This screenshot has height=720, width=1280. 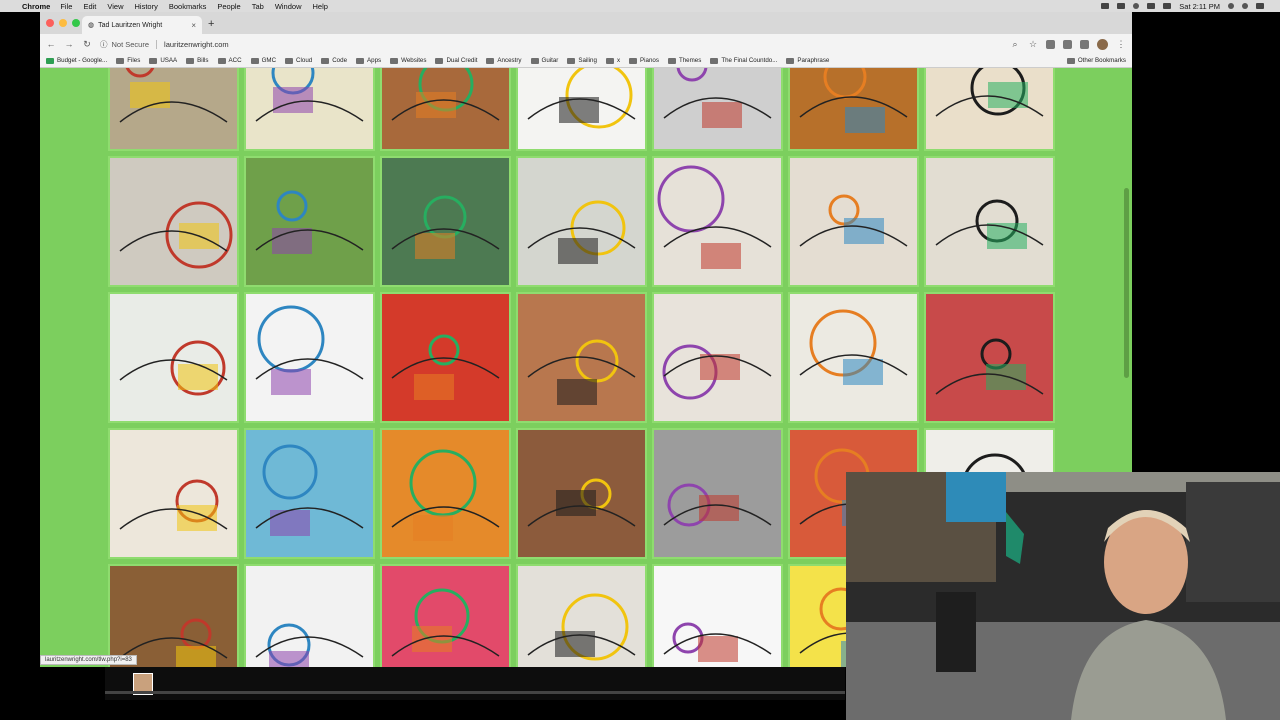 I want to click on bookmark-gmc: GMC, so click(x=263, y=60).